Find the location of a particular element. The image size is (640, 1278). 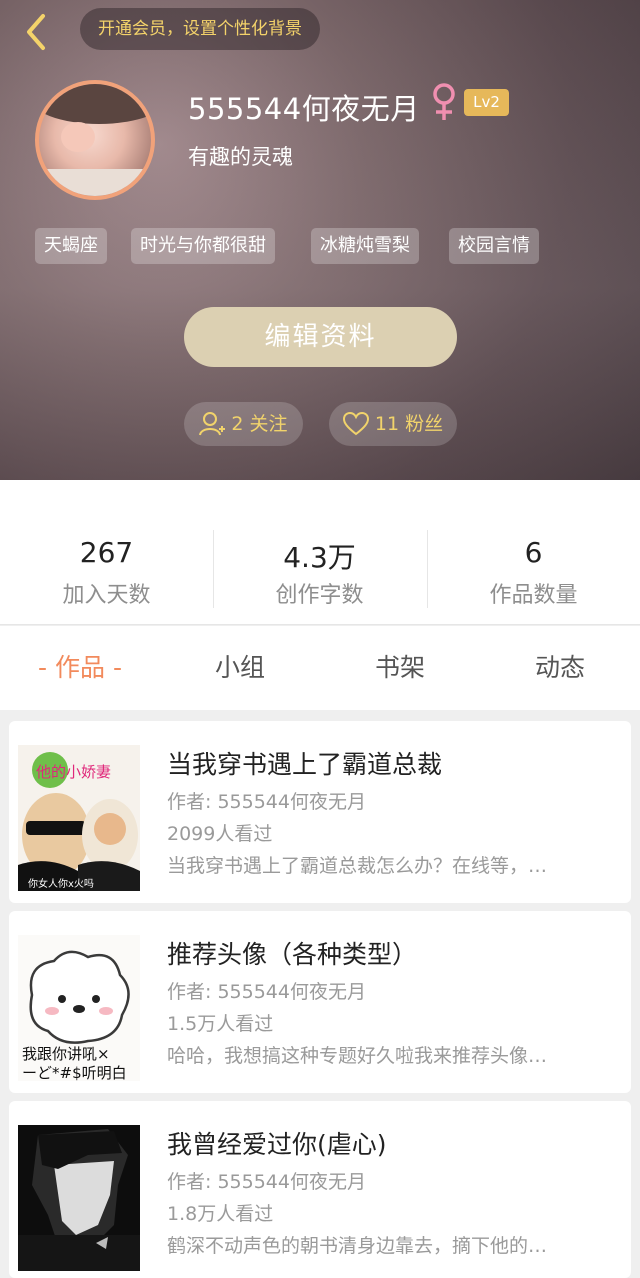

chevron-left-icon is located at coordinates (36, 32).